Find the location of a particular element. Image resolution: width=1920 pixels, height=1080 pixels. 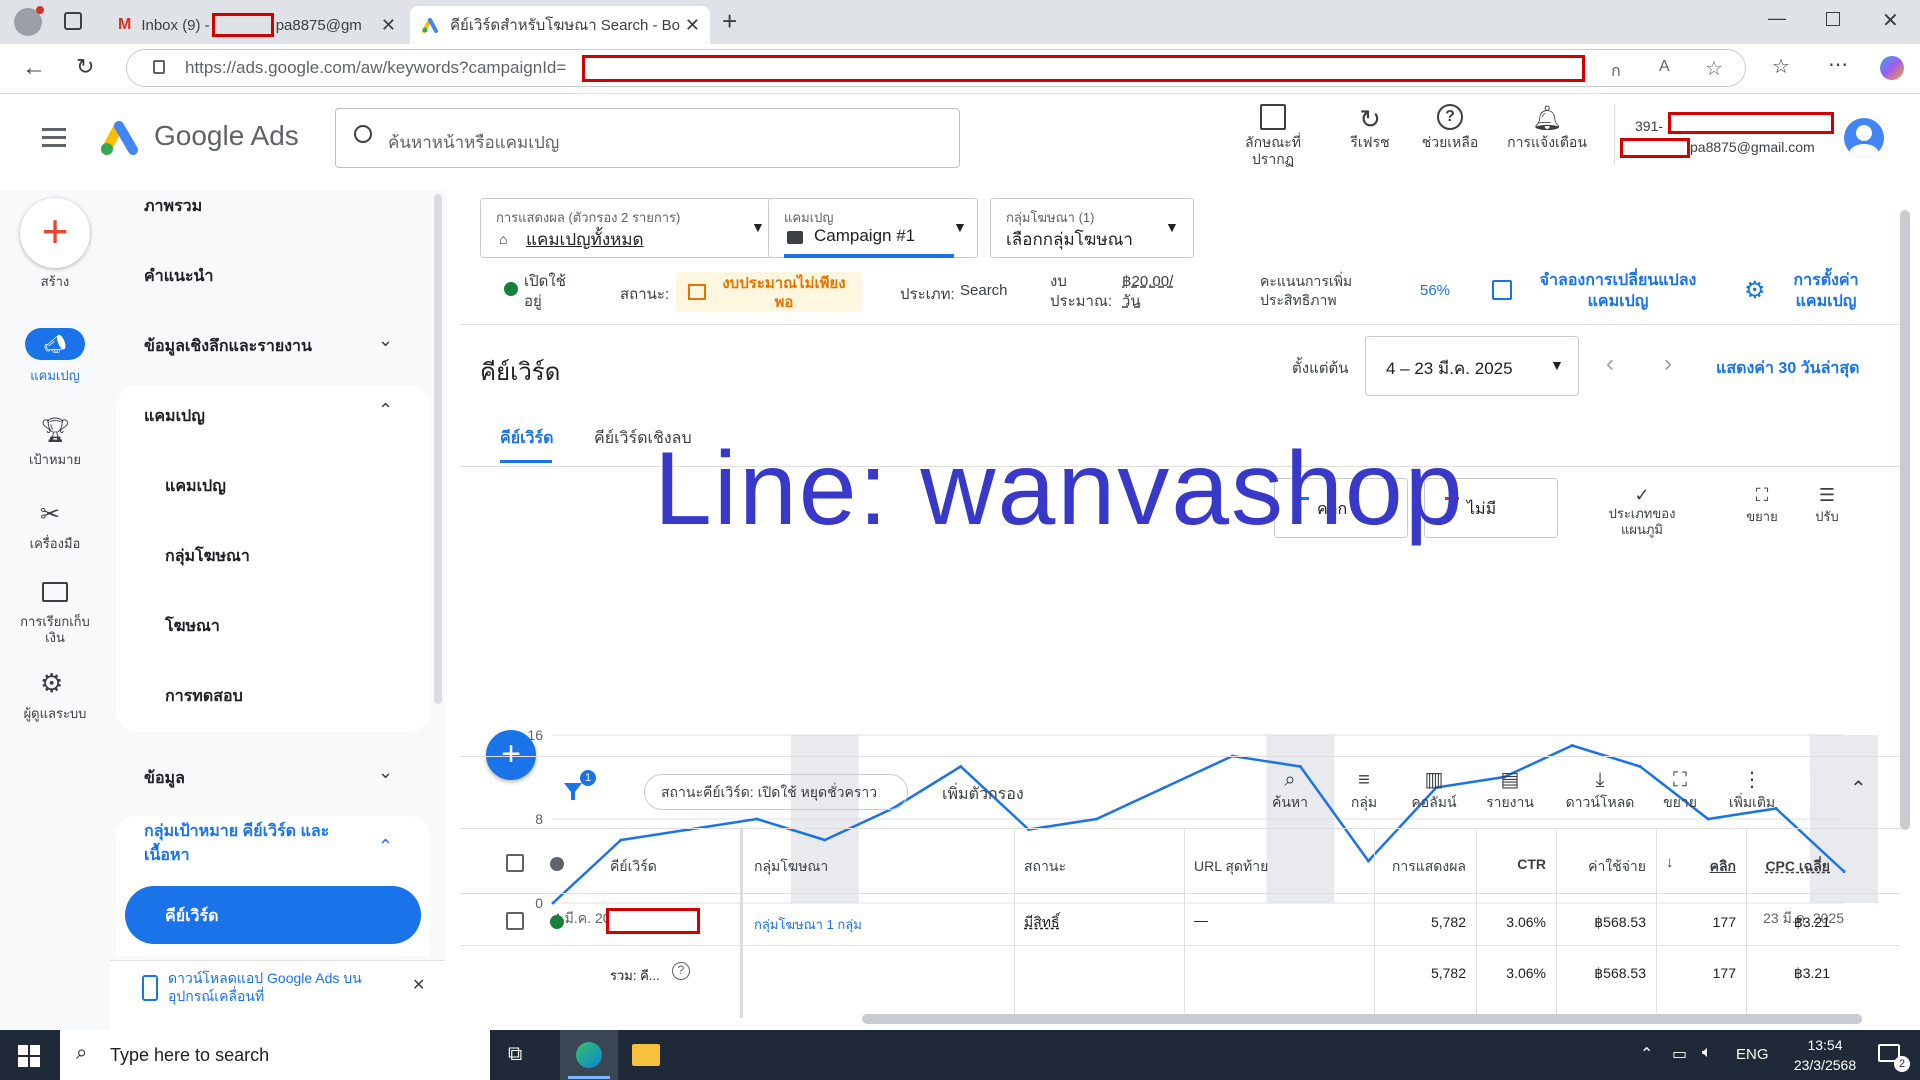

collapse-icon: ⌃ is located at coordinates (1858, 788).